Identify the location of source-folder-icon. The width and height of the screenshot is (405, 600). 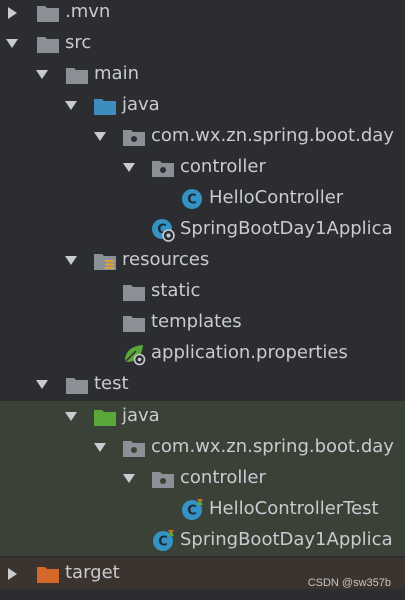
(105, 106).